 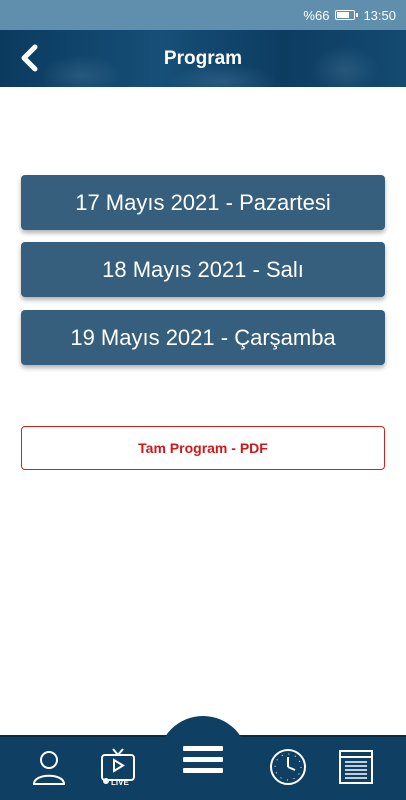 I want to click on day-button-3: 19 Mayıs 2021 - Çarşamba, so click(x=203, y=337).